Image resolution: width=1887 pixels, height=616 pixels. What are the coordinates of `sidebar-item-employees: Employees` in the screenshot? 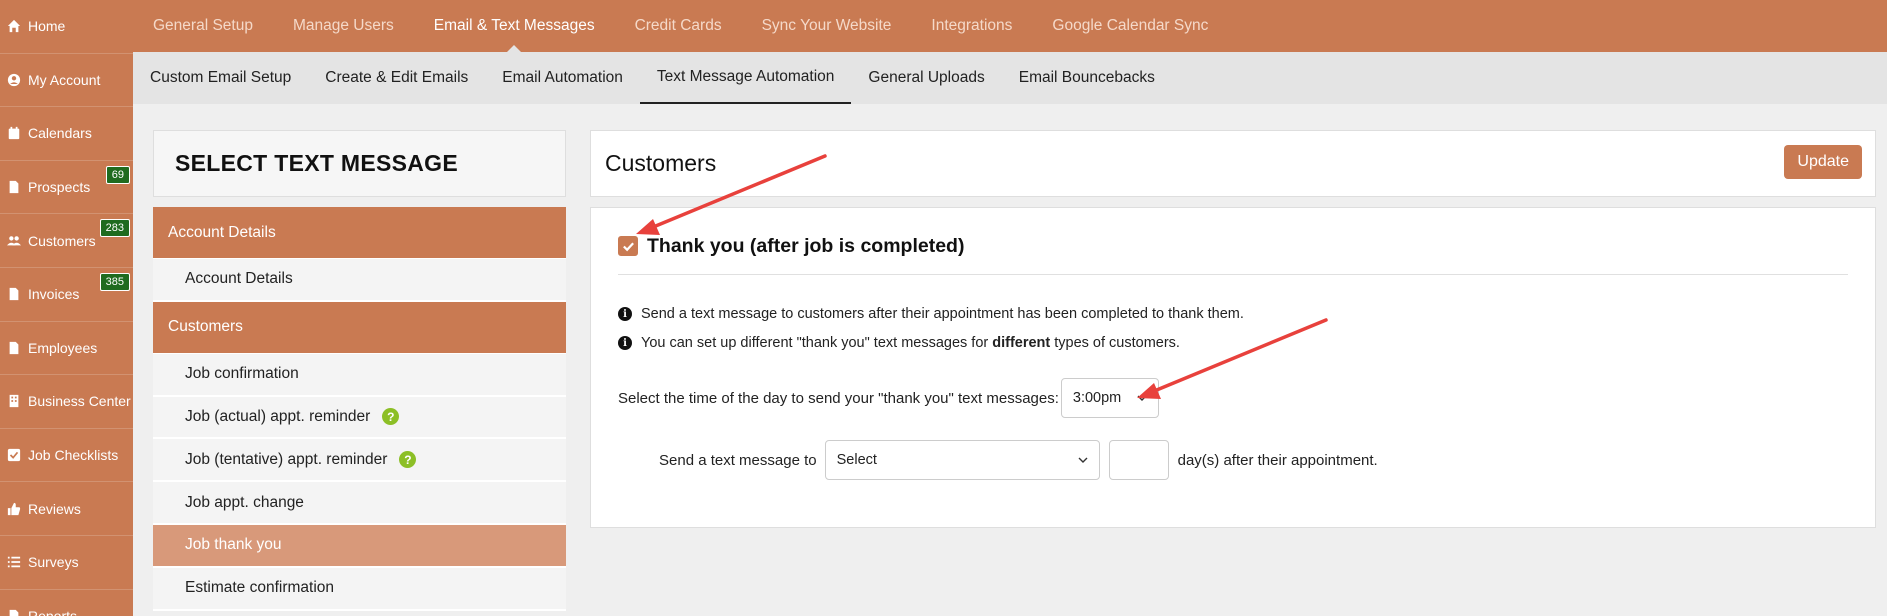 It's located at (66, 349).